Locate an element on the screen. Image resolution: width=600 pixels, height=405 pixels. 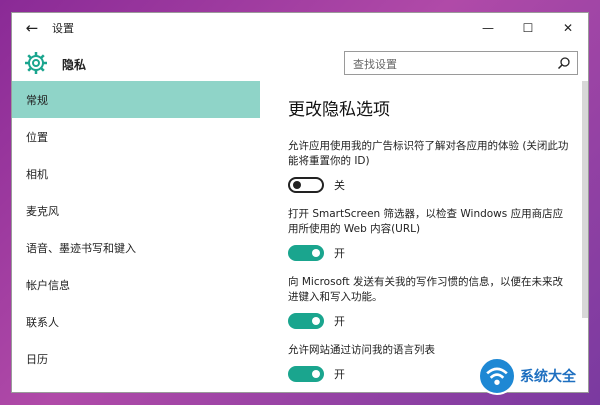
option-advertising-id: 允许应用使用我的广告标识符了解对各应用的体验 (关闭此功能将重置你的 ID) 关 is located at coordinates (429, 166).